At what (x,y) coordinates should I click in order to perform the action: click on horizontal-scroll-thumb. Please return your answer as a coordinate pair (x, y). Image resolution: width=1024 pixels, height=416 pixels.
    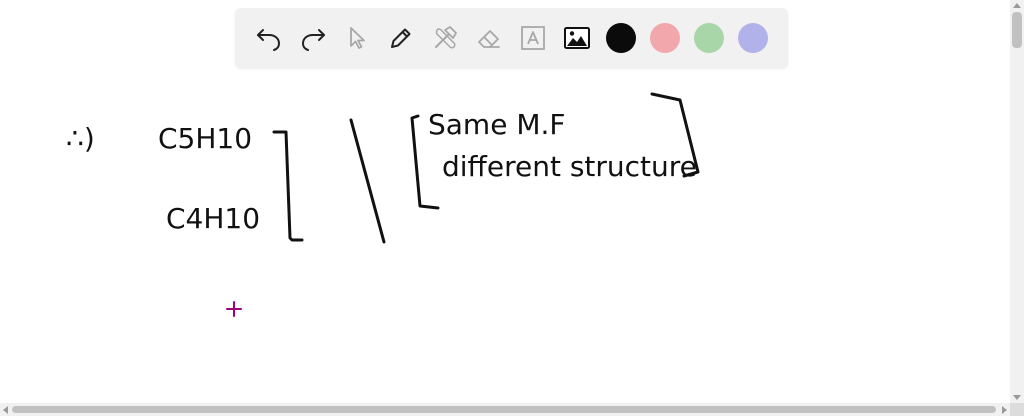
    Looking at the image, I should click on (504, 409).